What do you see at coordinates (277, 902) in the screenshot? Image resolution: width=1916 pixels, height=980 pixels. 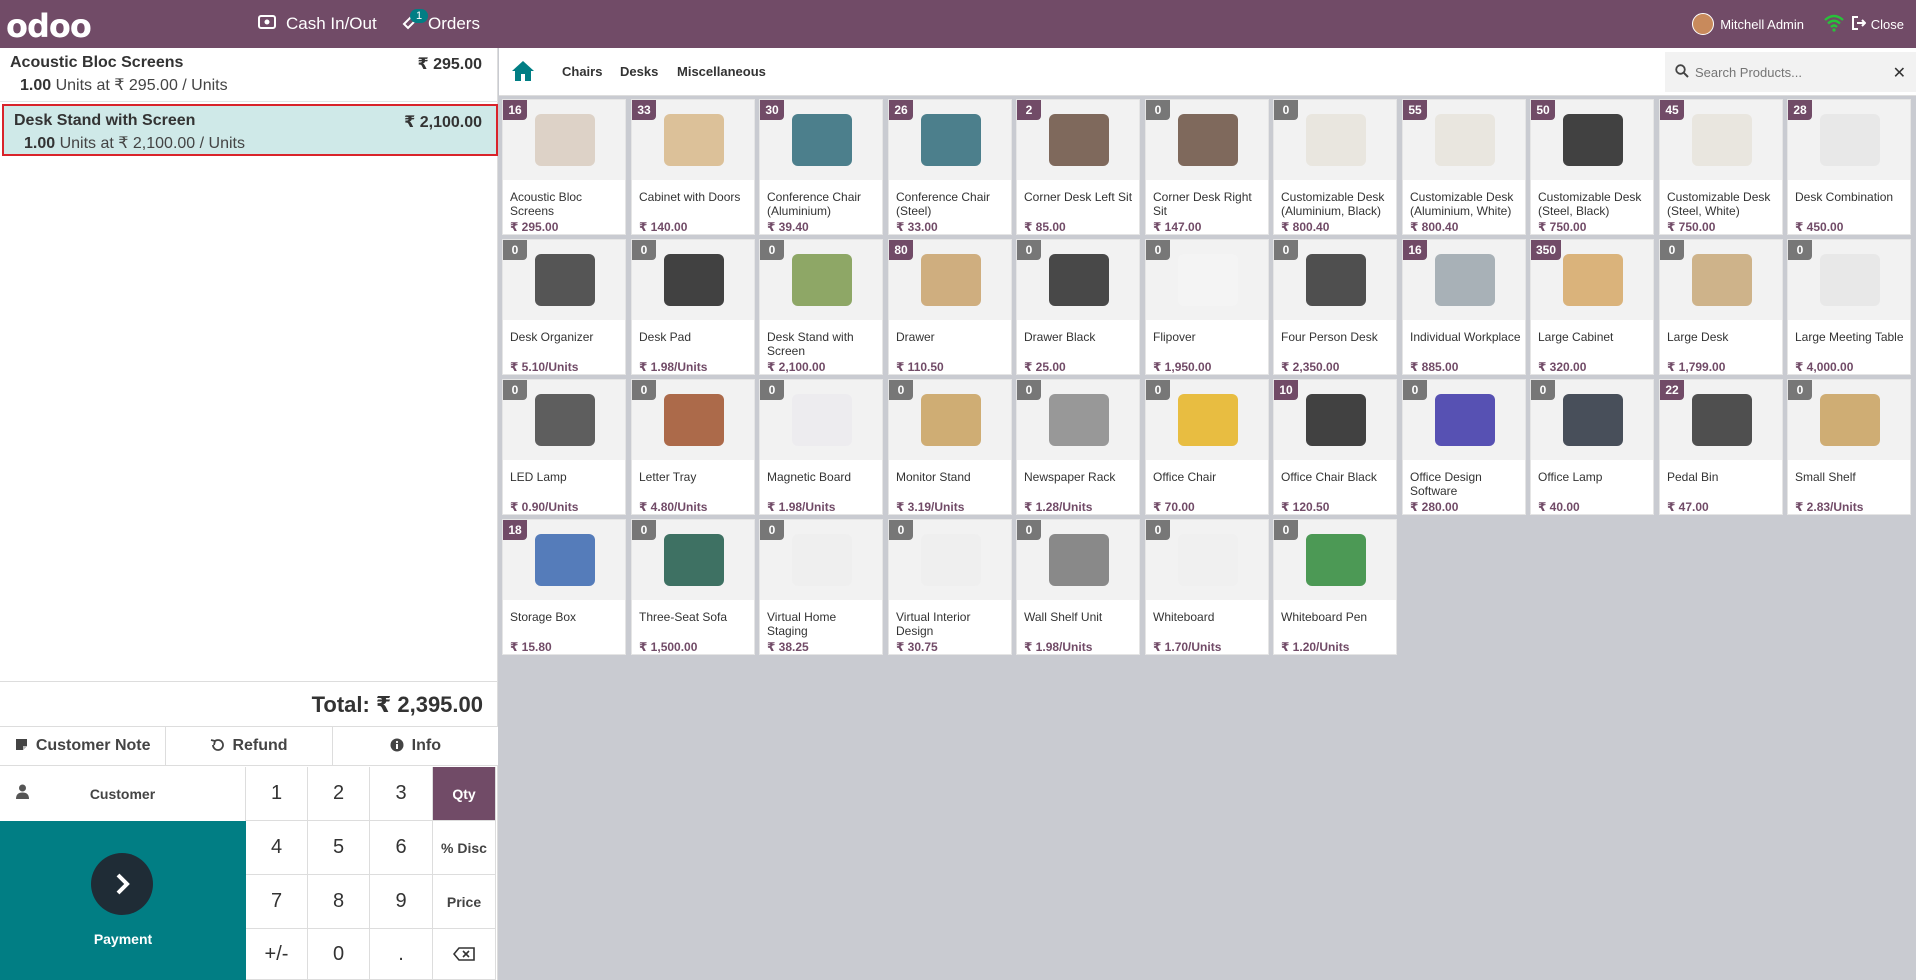 I see `numpad-key-7: 7` at bounding box center [277, 902].